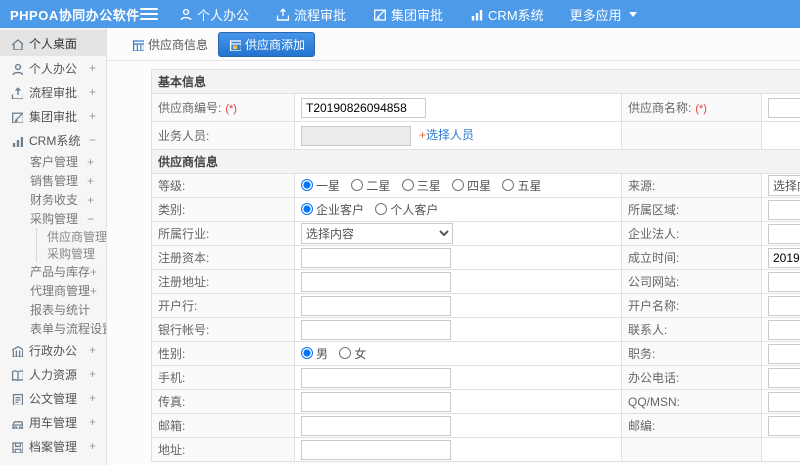 The image size is (800, 465). I want to click on job-title-input, so click(784, 353).